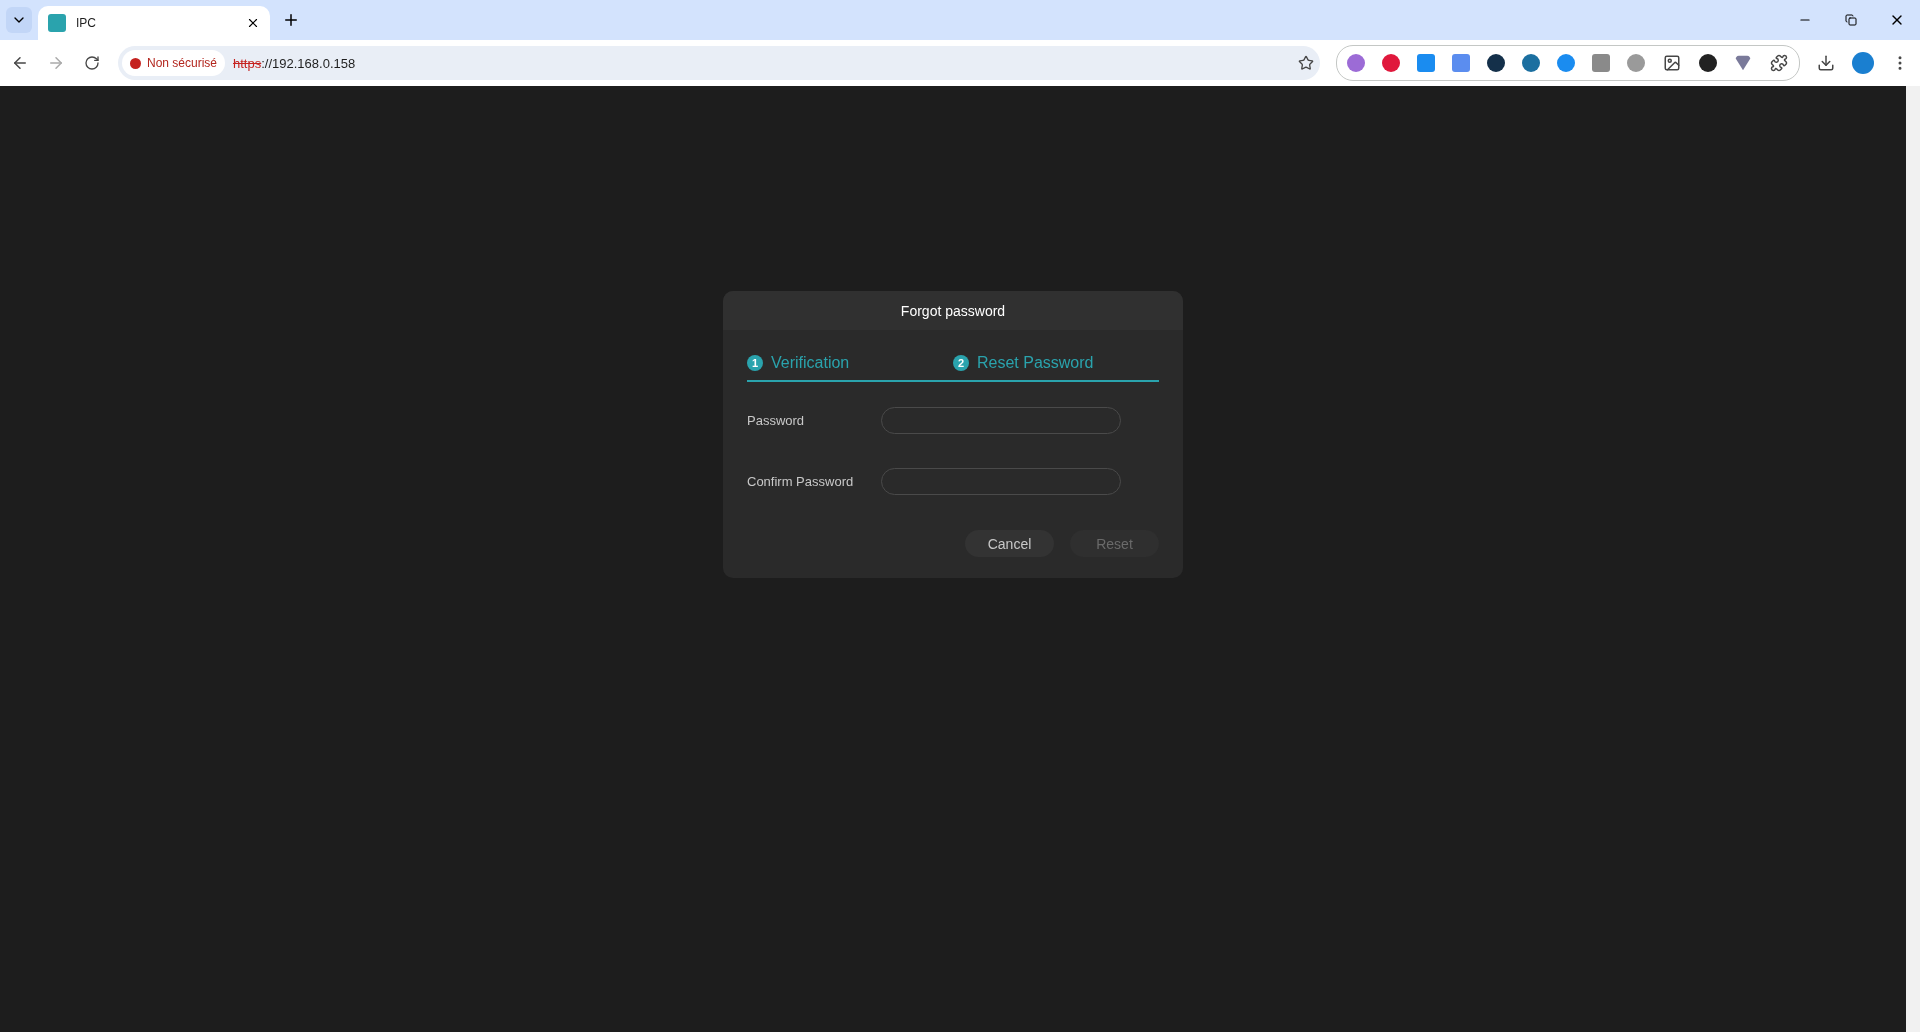  Describe the element at coordinates (1913, 559) in the screenshot. I see `scrollbar` at that location.